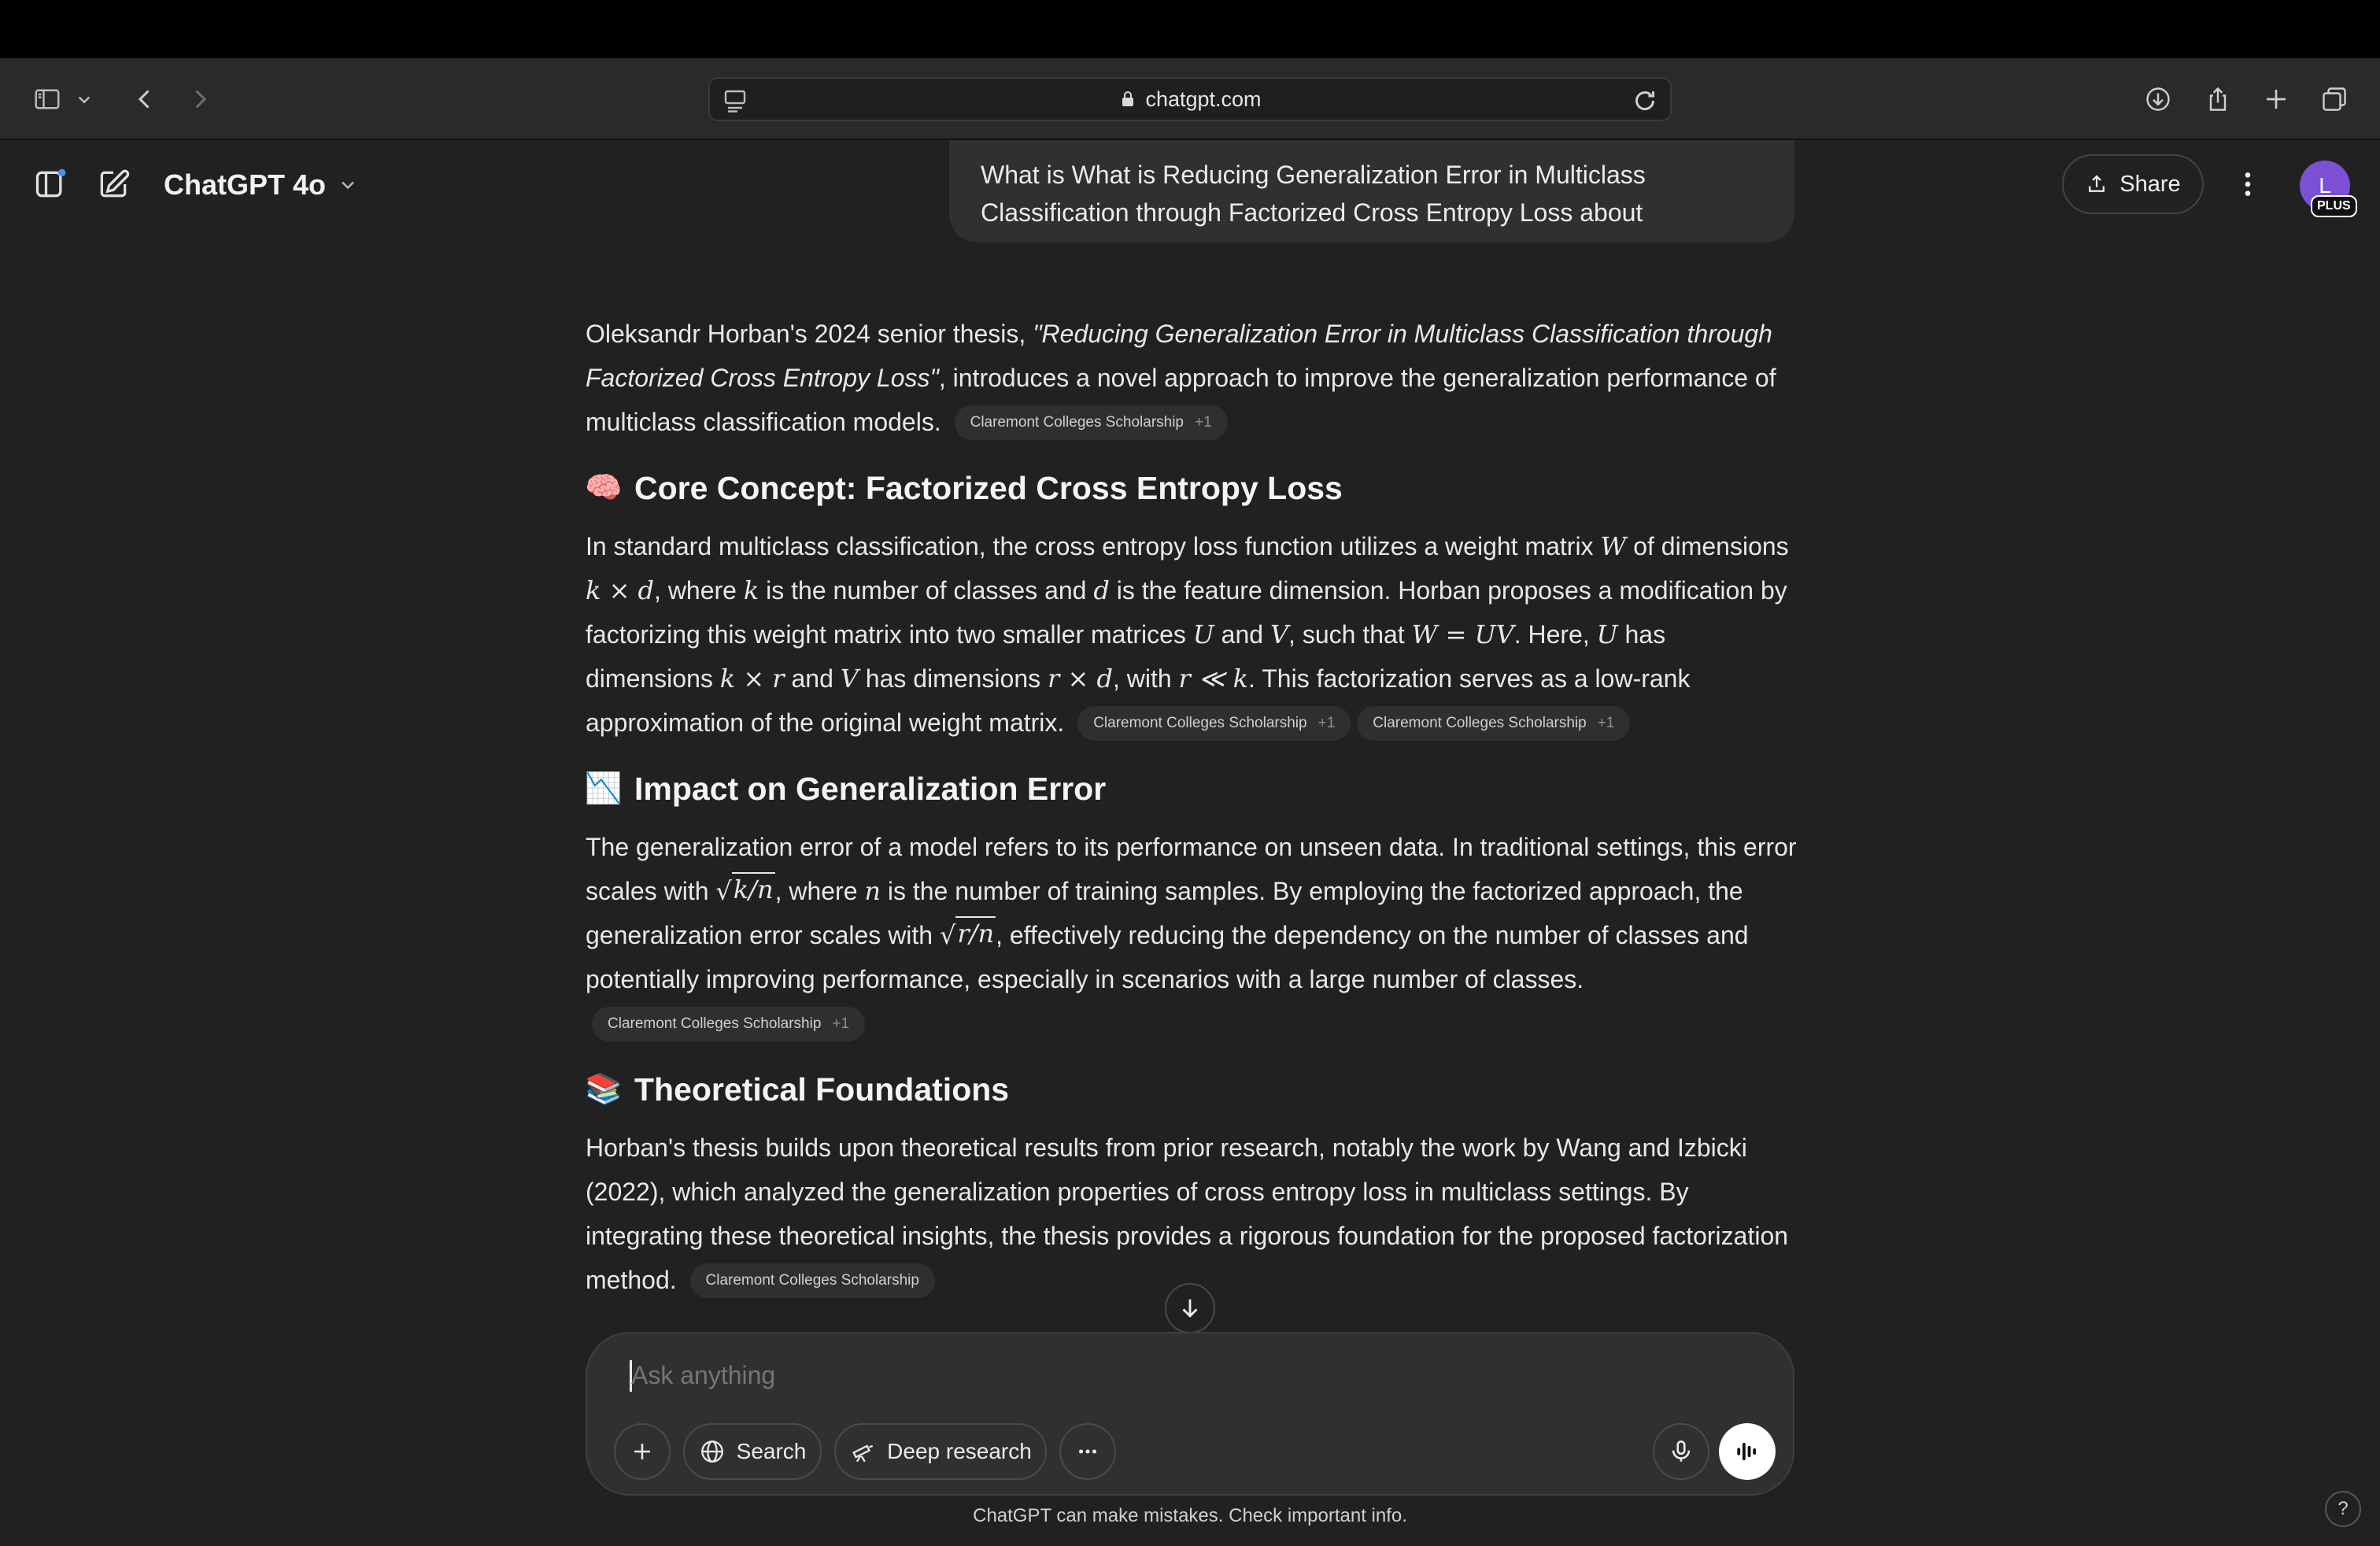  Describe the element at coordinates (47, 99) in the screenshot. I see `sidebar-toggle-icon` at that location.